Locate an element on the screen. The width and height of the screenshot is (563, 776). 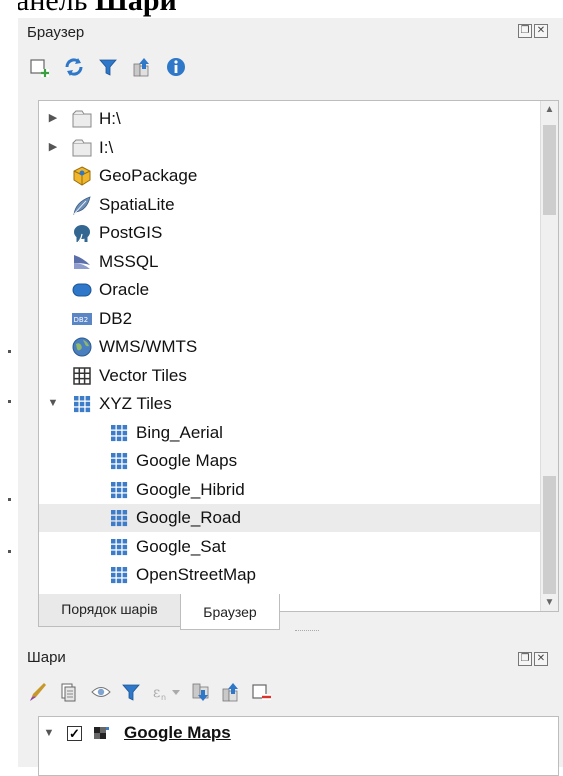
tree-scrollbar: ▲ ▼ is located at coordinates (549, 356).